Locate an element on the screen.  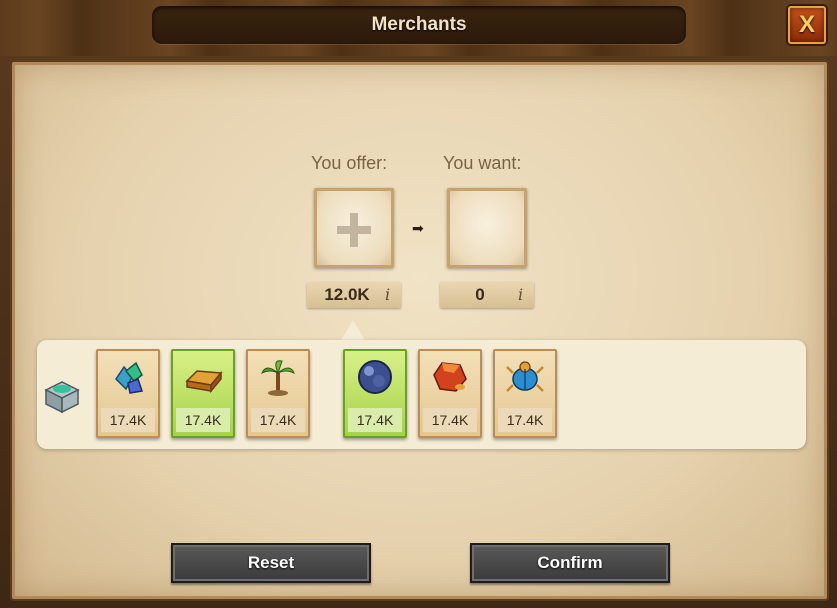
confirm-button: Confirm is located at coordinates (570, 563).